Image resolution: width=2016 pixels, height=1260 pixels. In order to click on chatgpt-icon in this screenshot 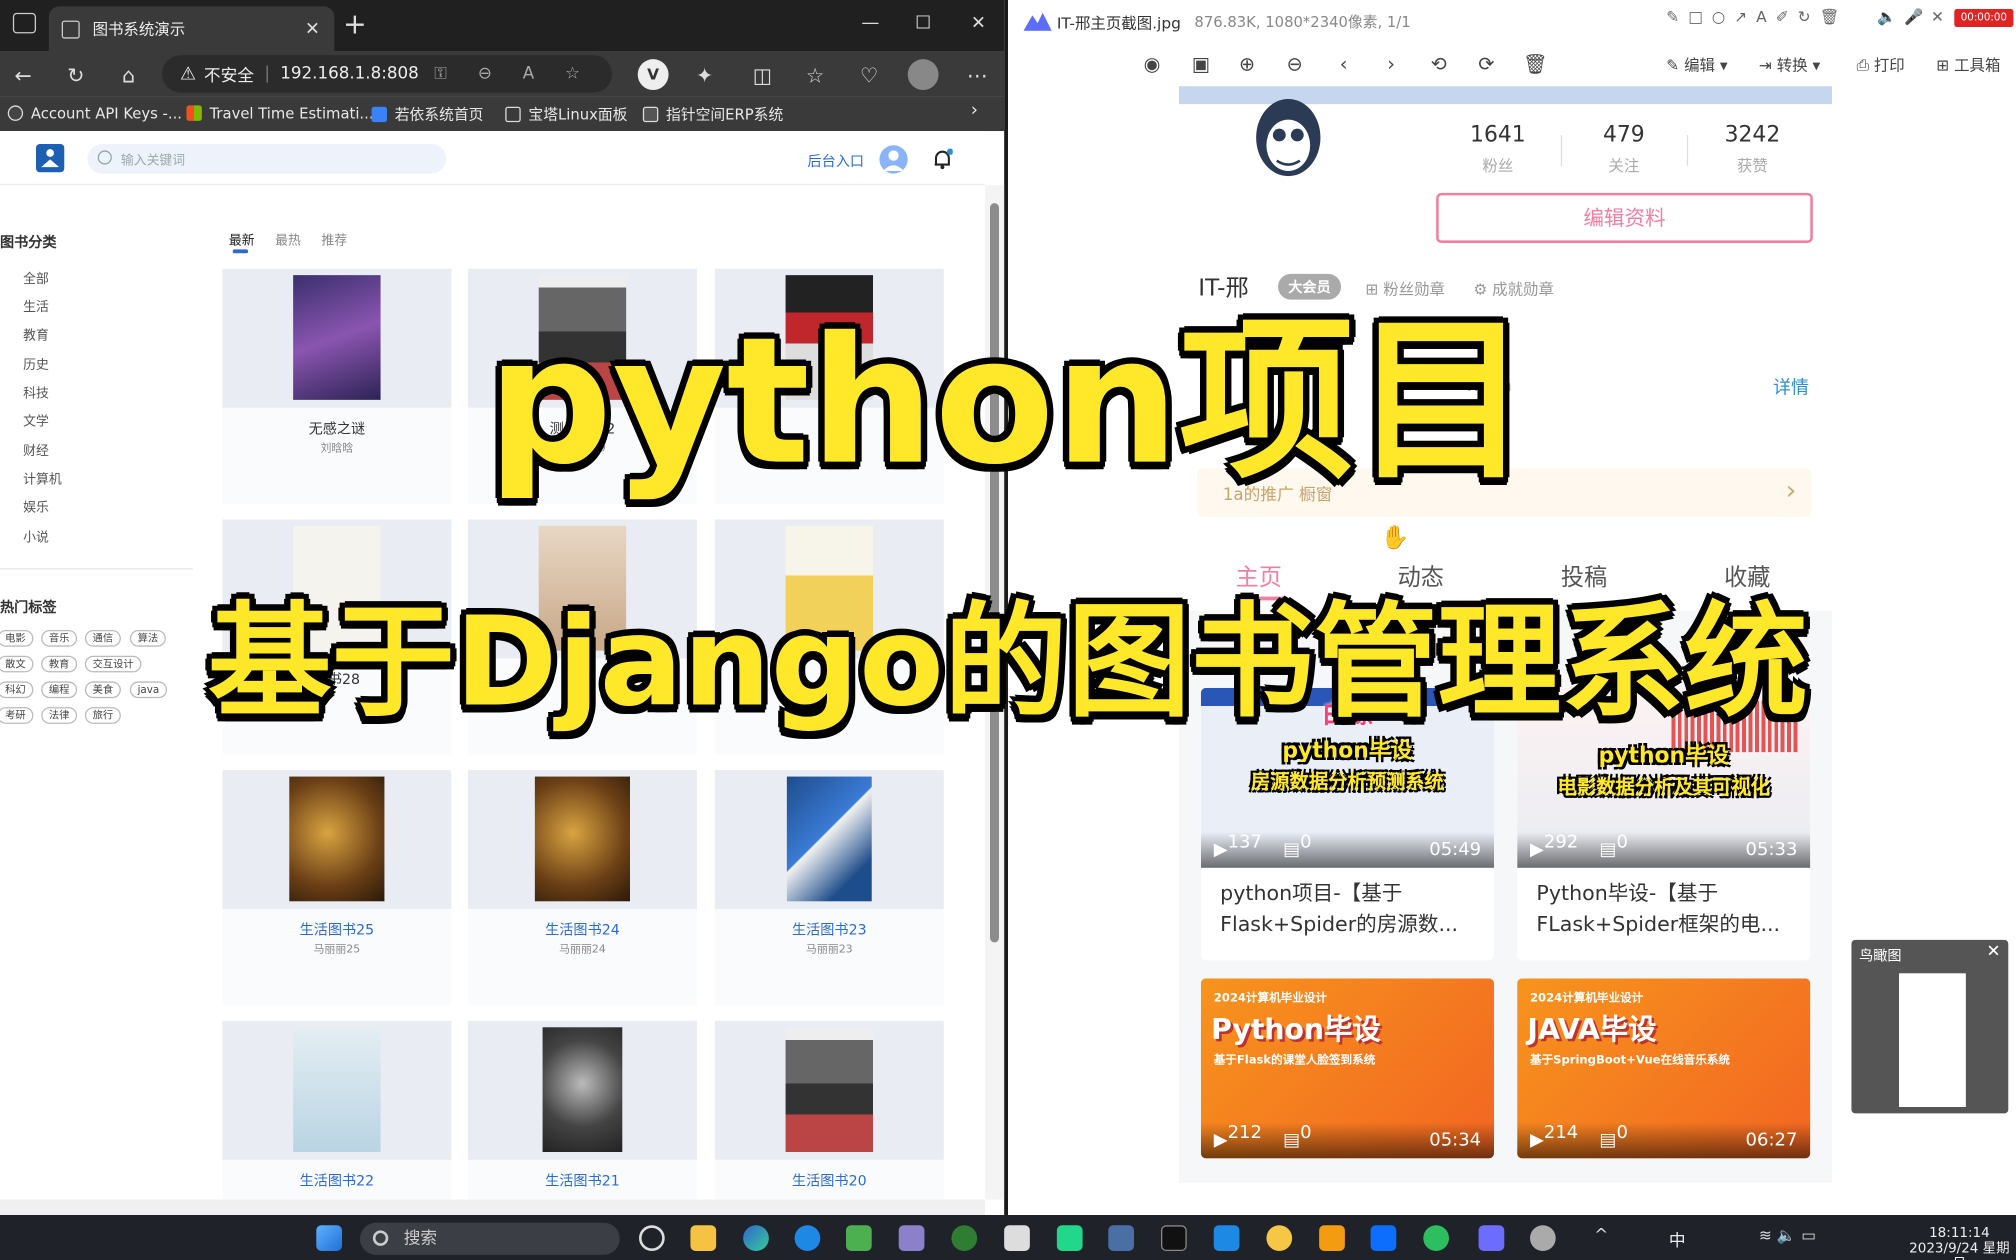, I will do `click(651, 1238)`.